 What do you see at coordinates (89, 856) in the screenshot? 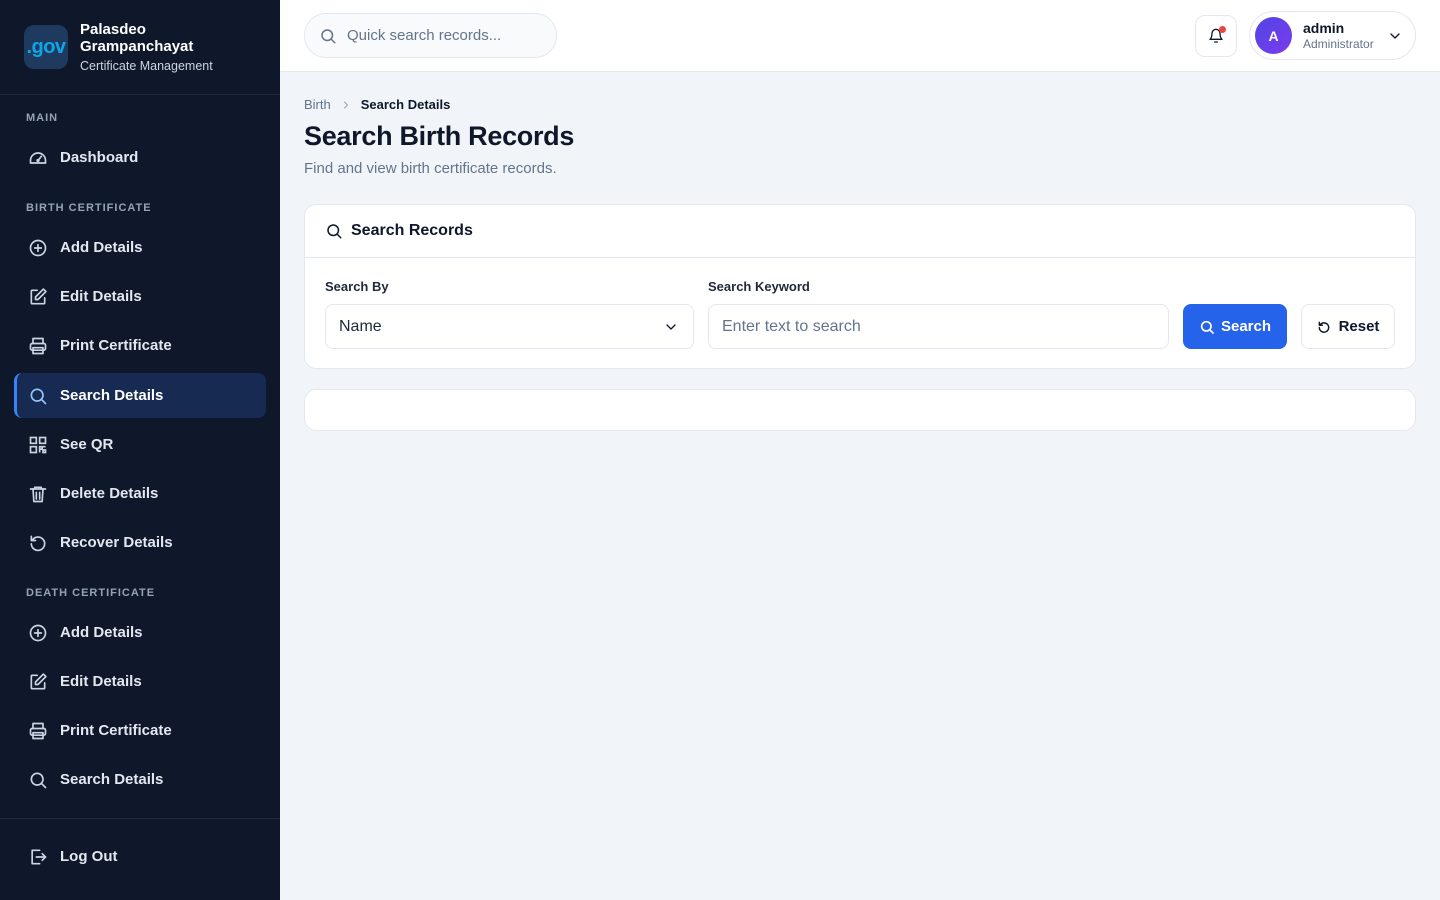
I see `logout-label: Log Out` at bounding box center [89, 856].